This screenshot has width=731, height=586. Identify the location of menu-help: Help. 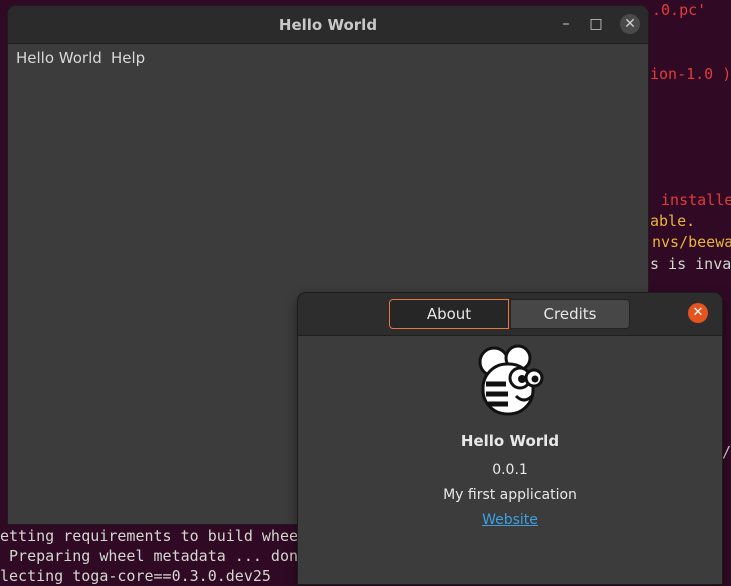
(128, 58).